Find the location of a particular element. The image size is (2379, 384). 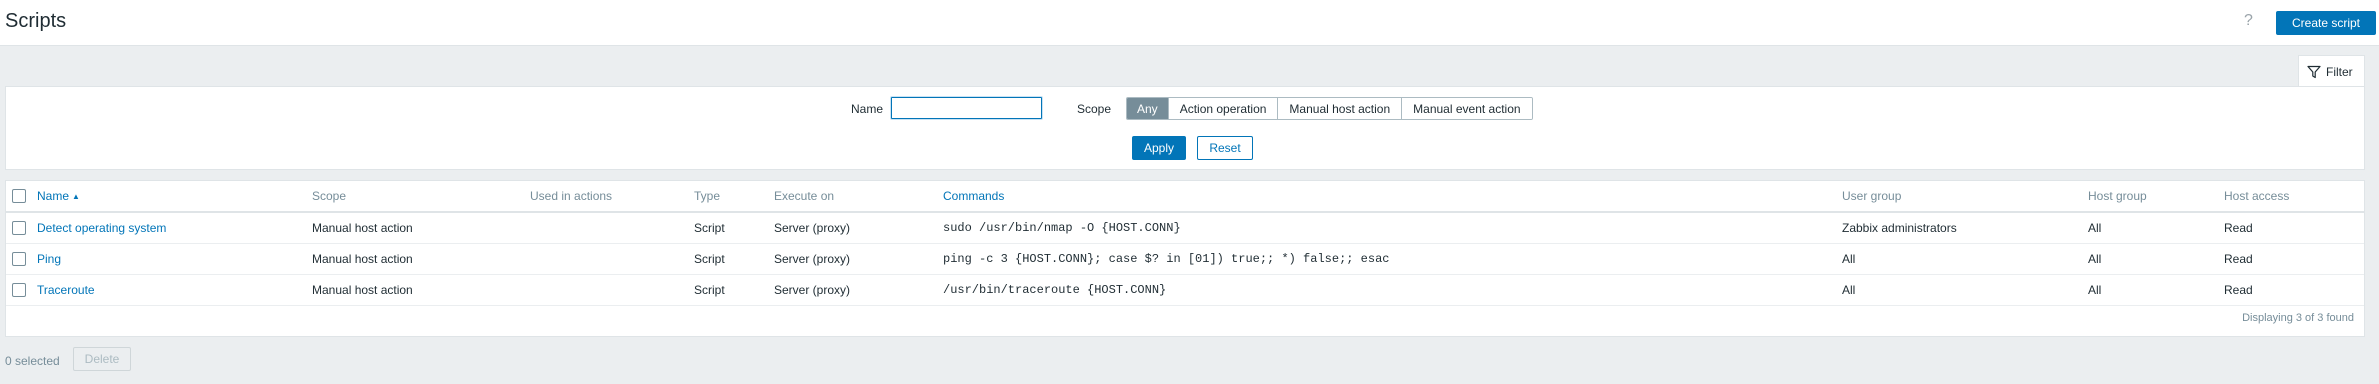

paging-info: Displaying 3 of 3 found is located at coordinates (2298, 318).